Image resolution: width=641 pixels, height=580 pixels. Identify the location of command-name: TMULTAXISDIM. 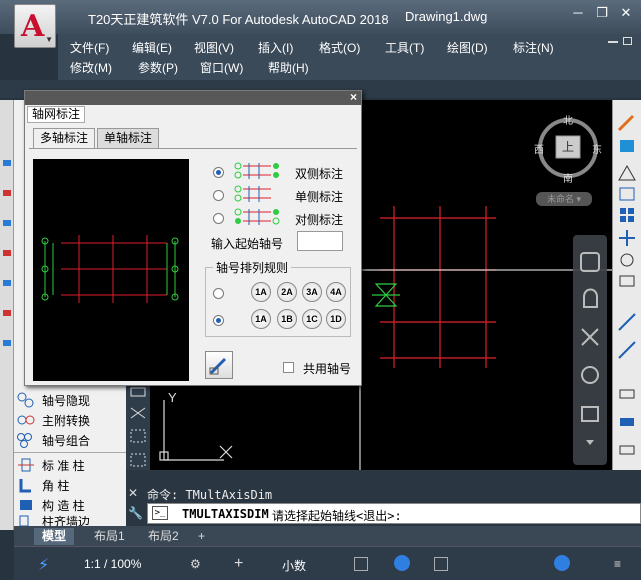
(225, 514).